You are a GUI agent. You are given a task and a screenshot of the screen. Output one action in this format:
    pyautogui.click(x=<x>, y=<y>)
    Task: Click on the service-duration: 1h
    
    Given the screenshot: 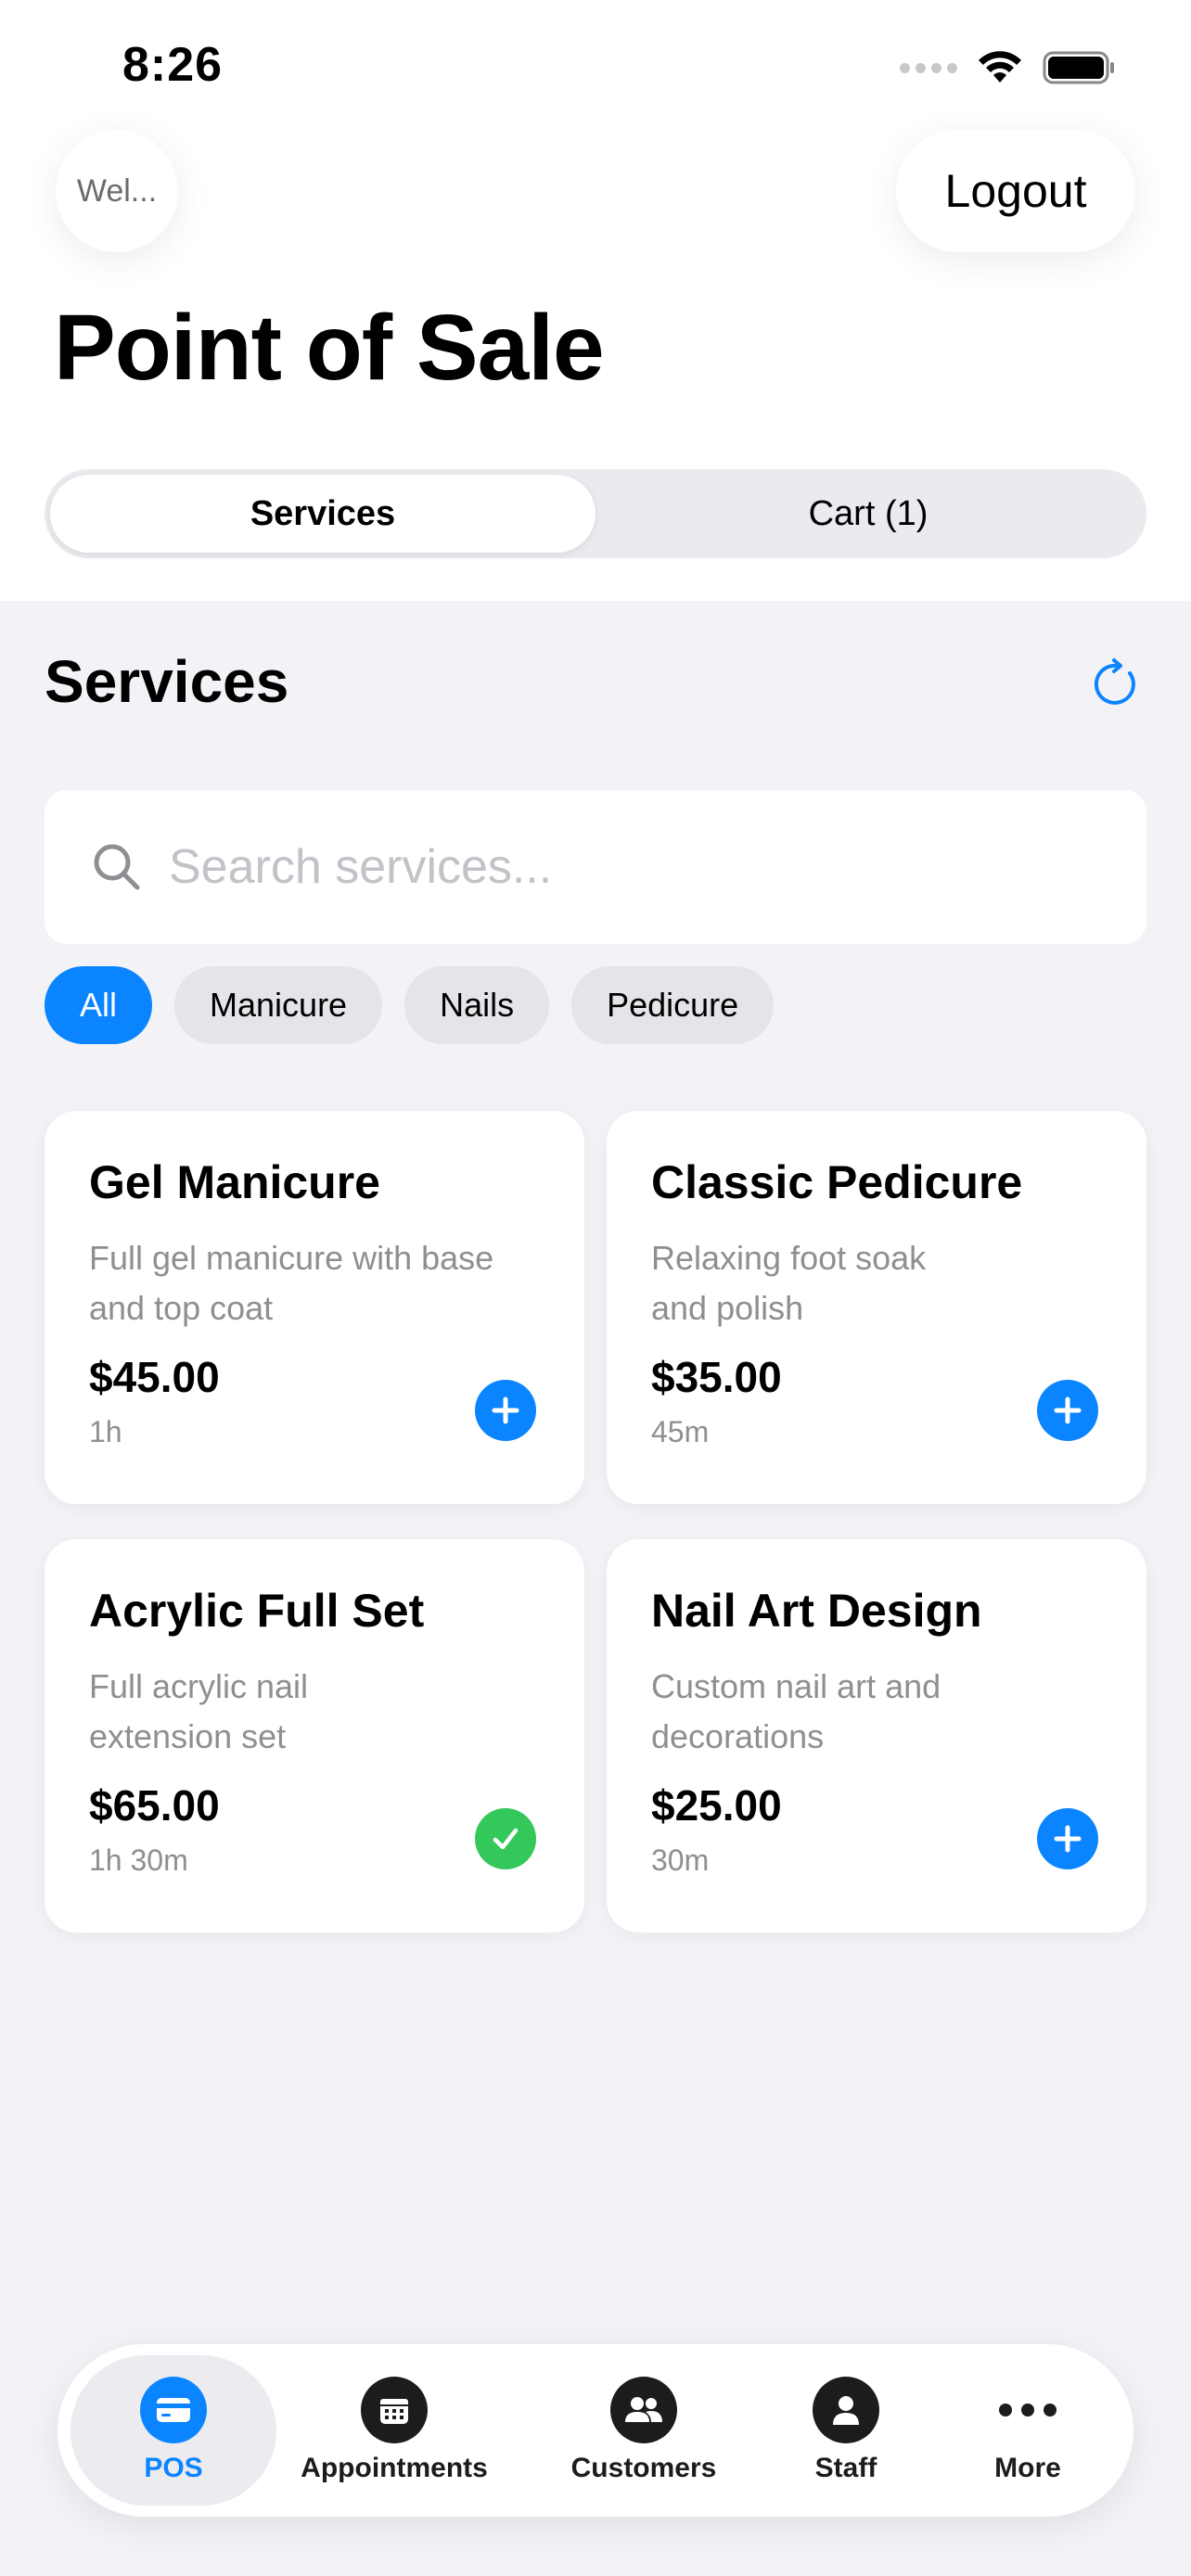 What is the action you would take?
    pyautogui.click(x=105, y=1431)
    